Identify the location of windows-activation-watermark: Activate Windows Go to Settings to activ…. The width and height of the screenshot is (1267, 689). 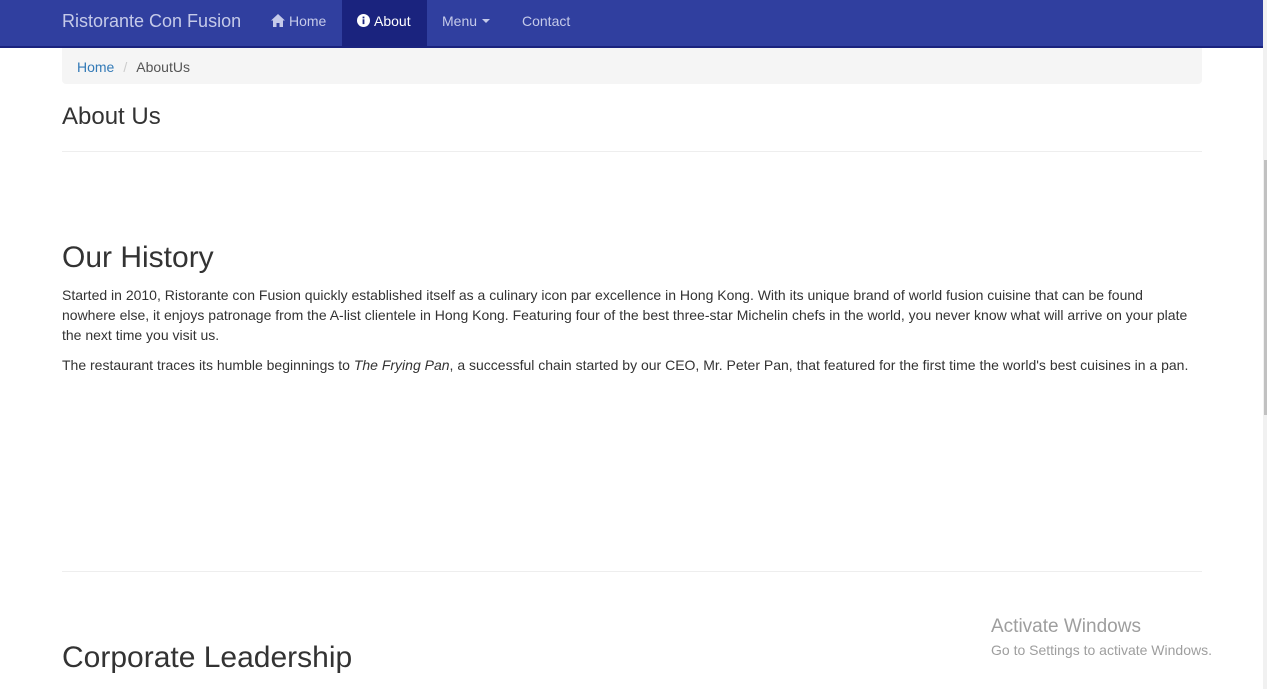
(1101, 637).